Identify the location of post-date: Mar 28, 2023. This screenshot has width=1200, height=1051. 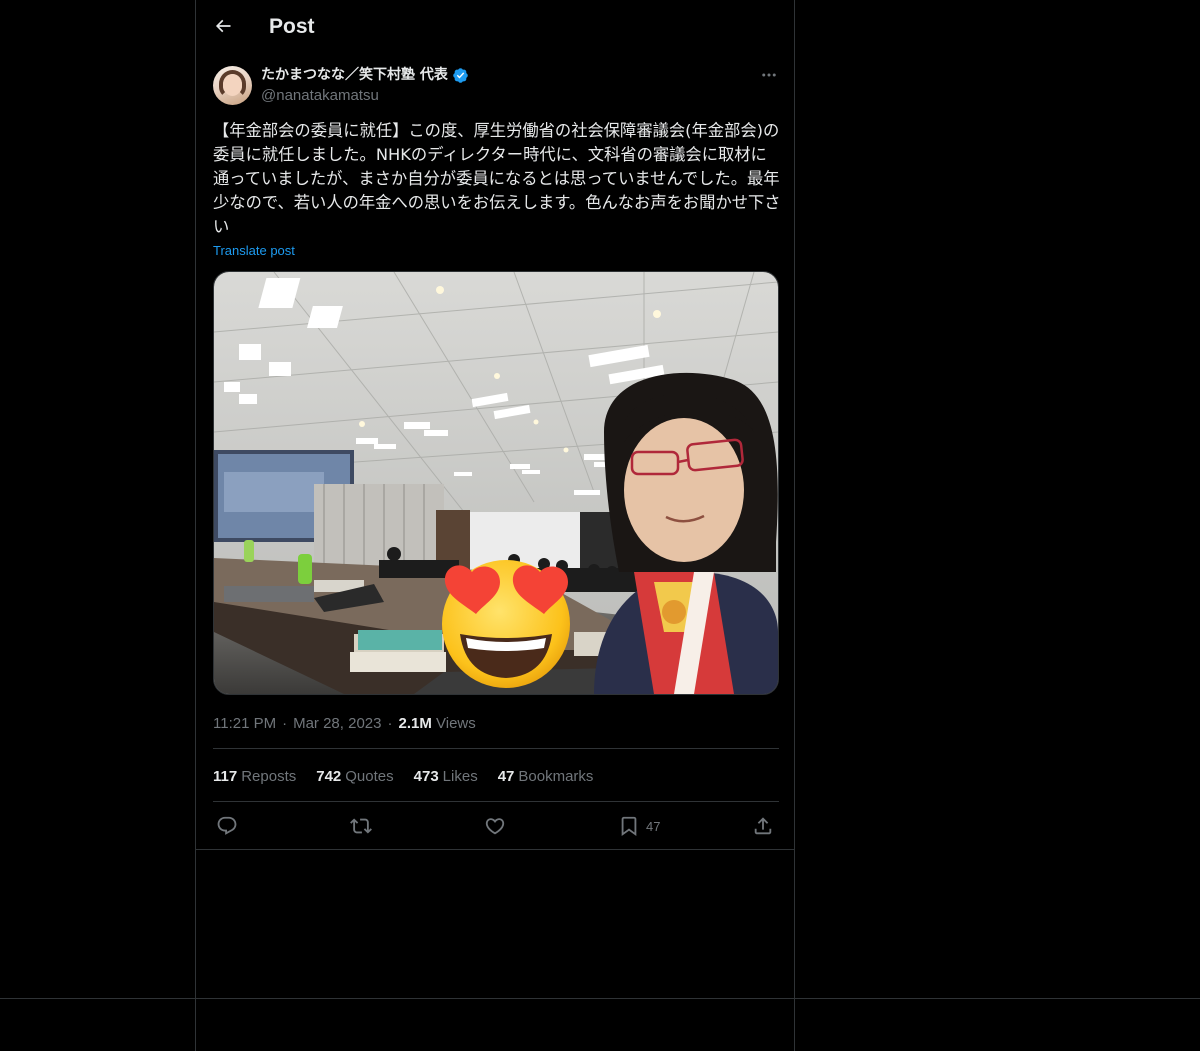
(337, 723).